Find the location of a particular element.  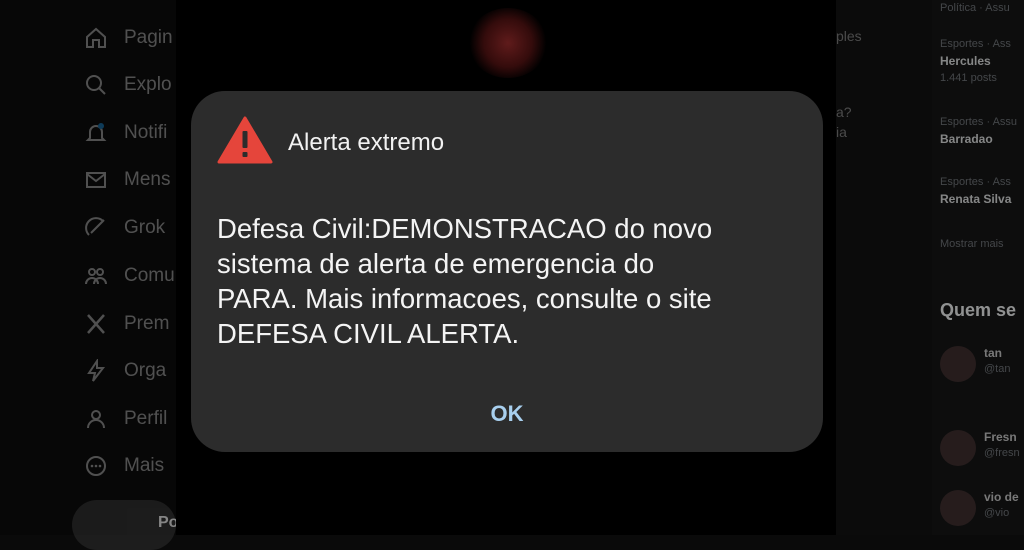

alert-message-line: PARA. Mais informacoes, consulte o site is located at coordinates (464, 298).